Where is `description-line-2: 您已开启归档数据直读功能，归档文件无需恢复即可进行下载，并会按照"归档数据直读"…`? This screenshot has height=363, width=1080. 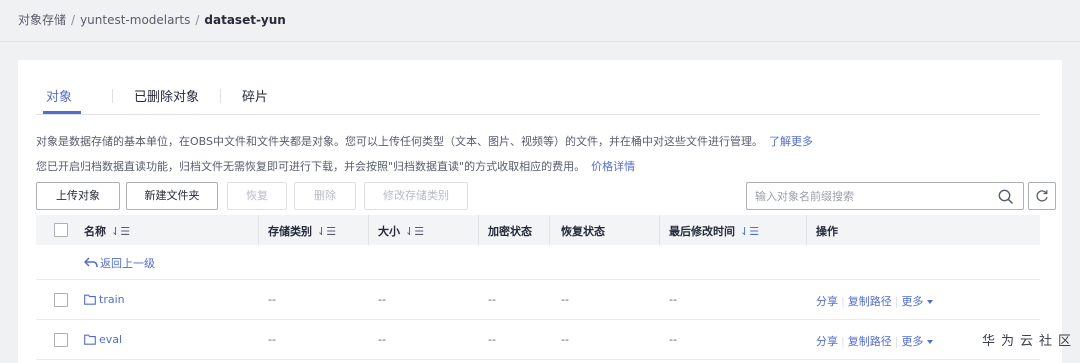
description-line-2: 您已开启归档数据直读功能，归档文件无需恢复即可进行下载，并会按照"归档数据直读"… is located at coordinates (335, 166).